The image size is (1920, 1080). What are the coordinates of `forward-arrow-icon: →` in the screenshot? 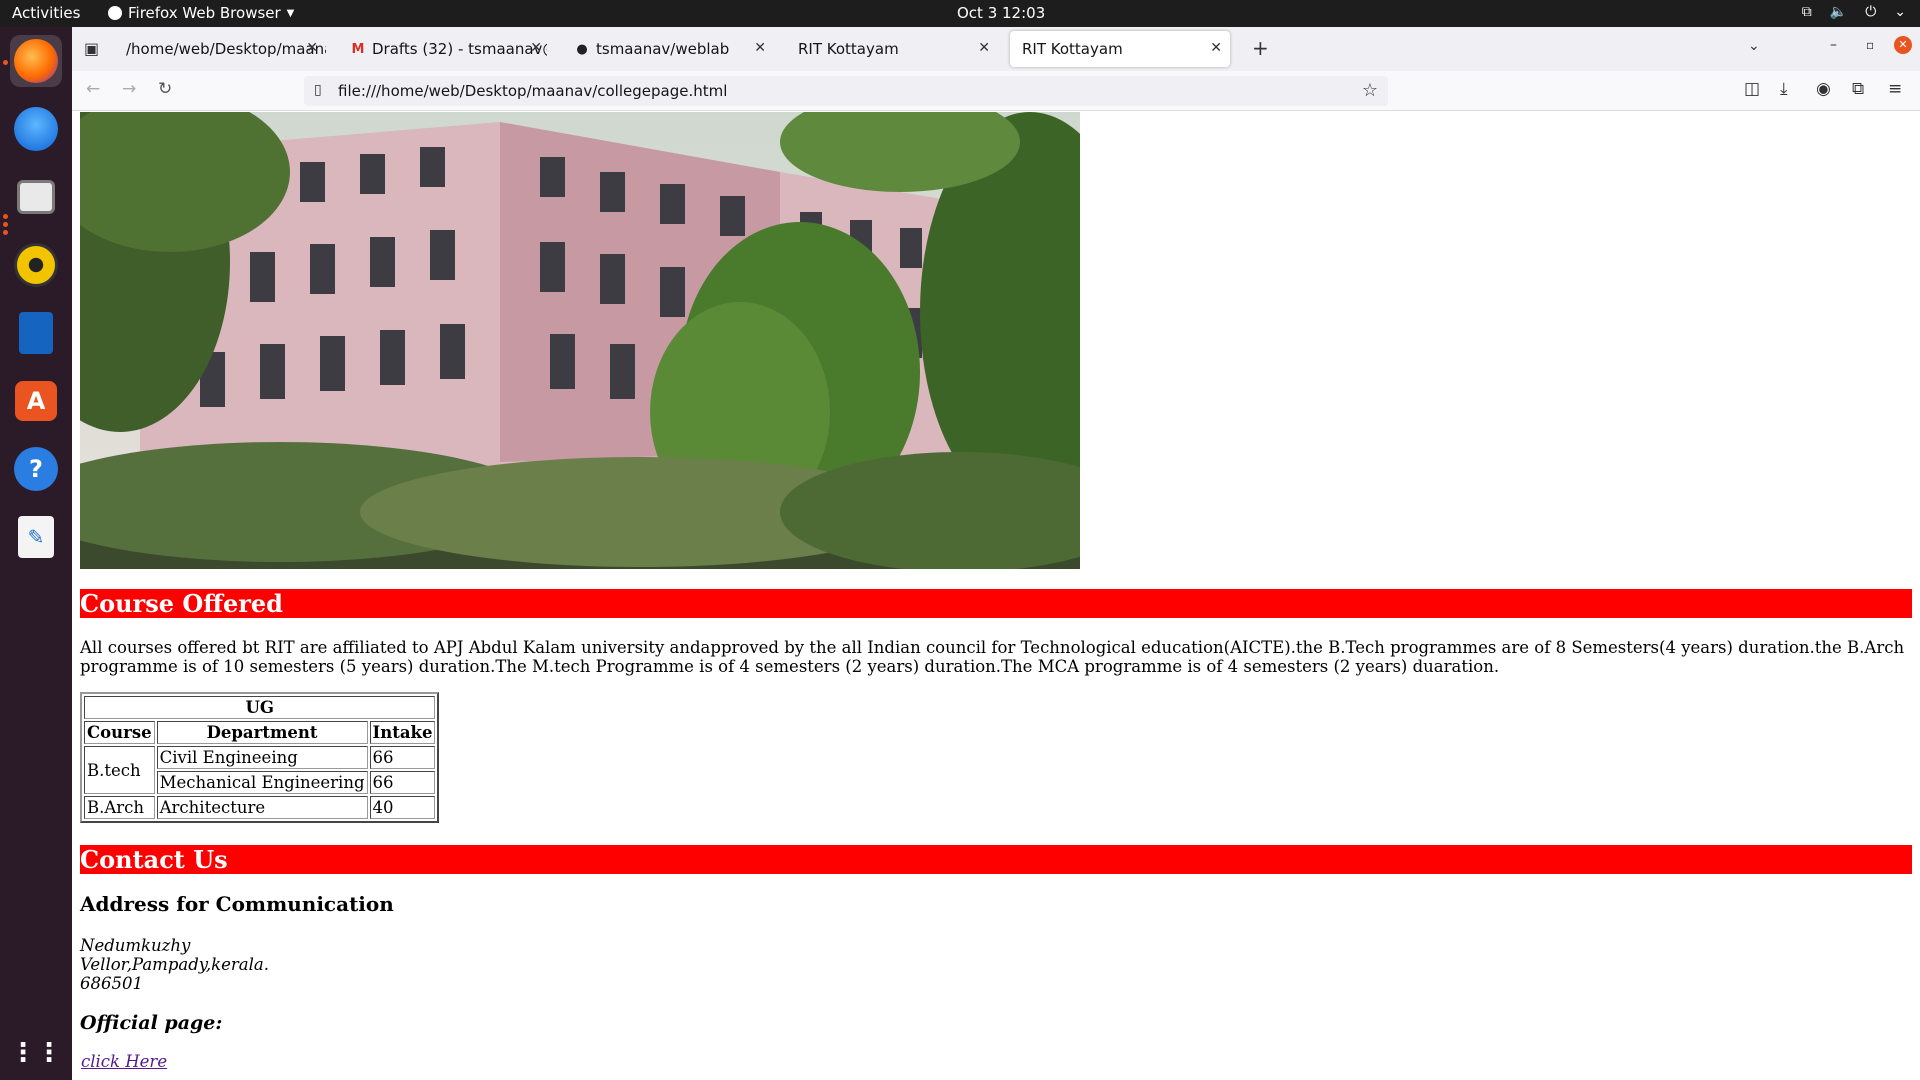 It's located at (129, 89).